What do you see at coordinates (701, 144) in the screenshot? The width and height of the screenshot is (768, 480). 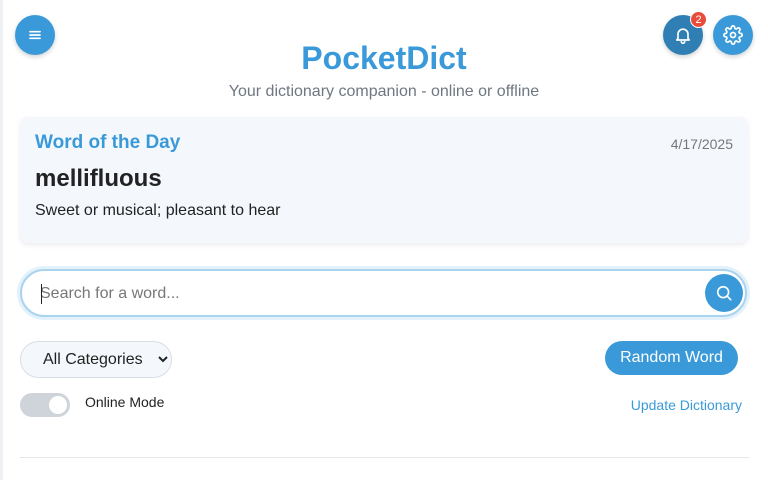 I see `word-of-the-day-date: 4/17/2025` at bounding box center [701, 144].